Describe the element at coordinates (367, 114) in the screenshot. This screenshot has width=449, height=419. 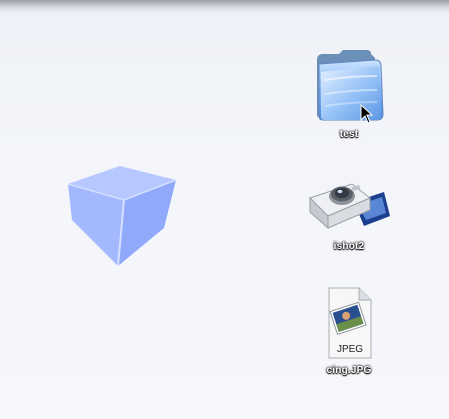
I see `mouse-pointer-icon` at that location.